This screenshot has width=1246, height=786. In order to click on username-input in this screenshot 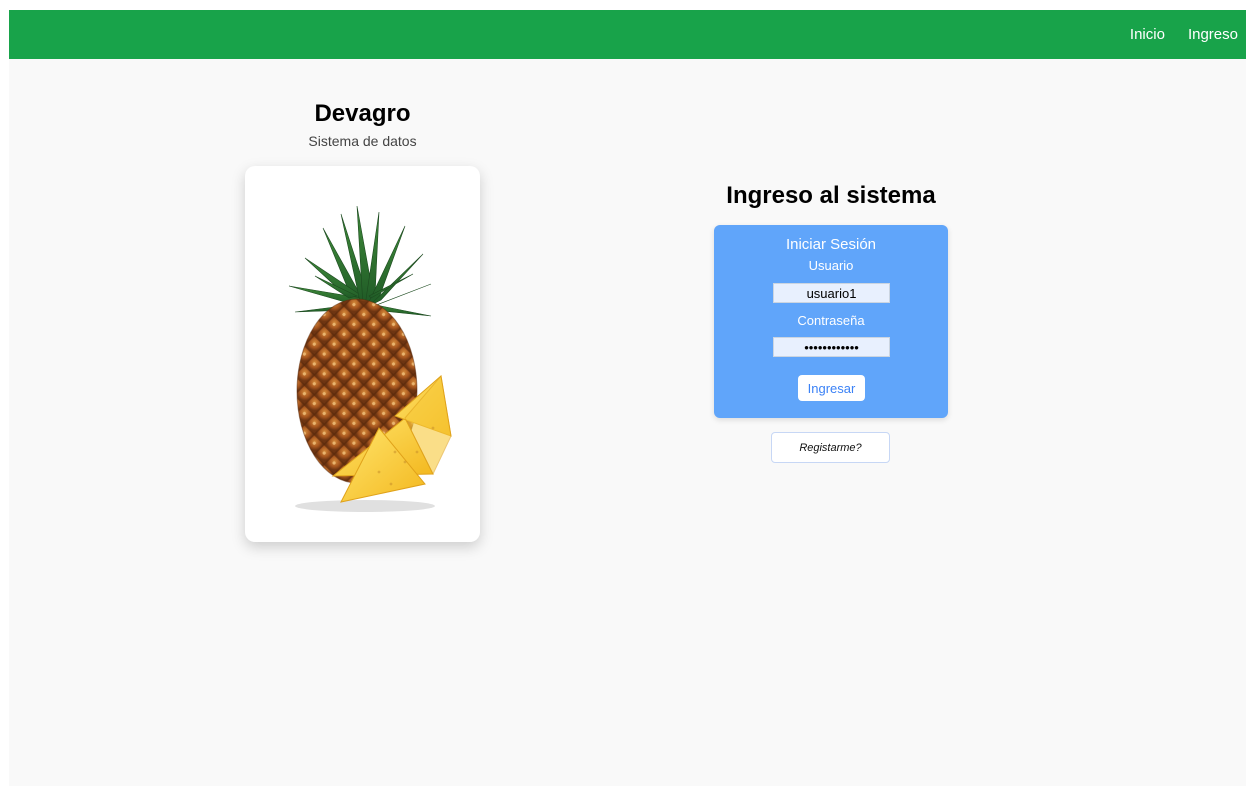, I will do `click(831, 293)`.